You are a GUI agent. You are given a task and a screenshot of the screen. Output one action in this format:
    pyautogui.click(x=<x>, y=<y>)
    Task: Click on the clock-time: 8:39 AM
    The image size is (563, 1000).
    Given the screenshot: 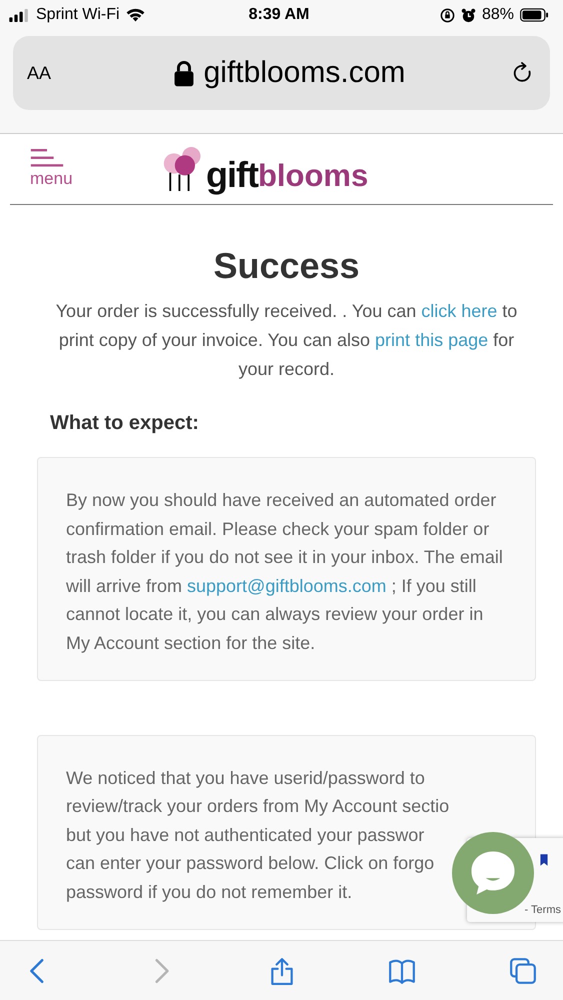 What is the action you would take?
    pyautogui.click(x=279, y=15)
    